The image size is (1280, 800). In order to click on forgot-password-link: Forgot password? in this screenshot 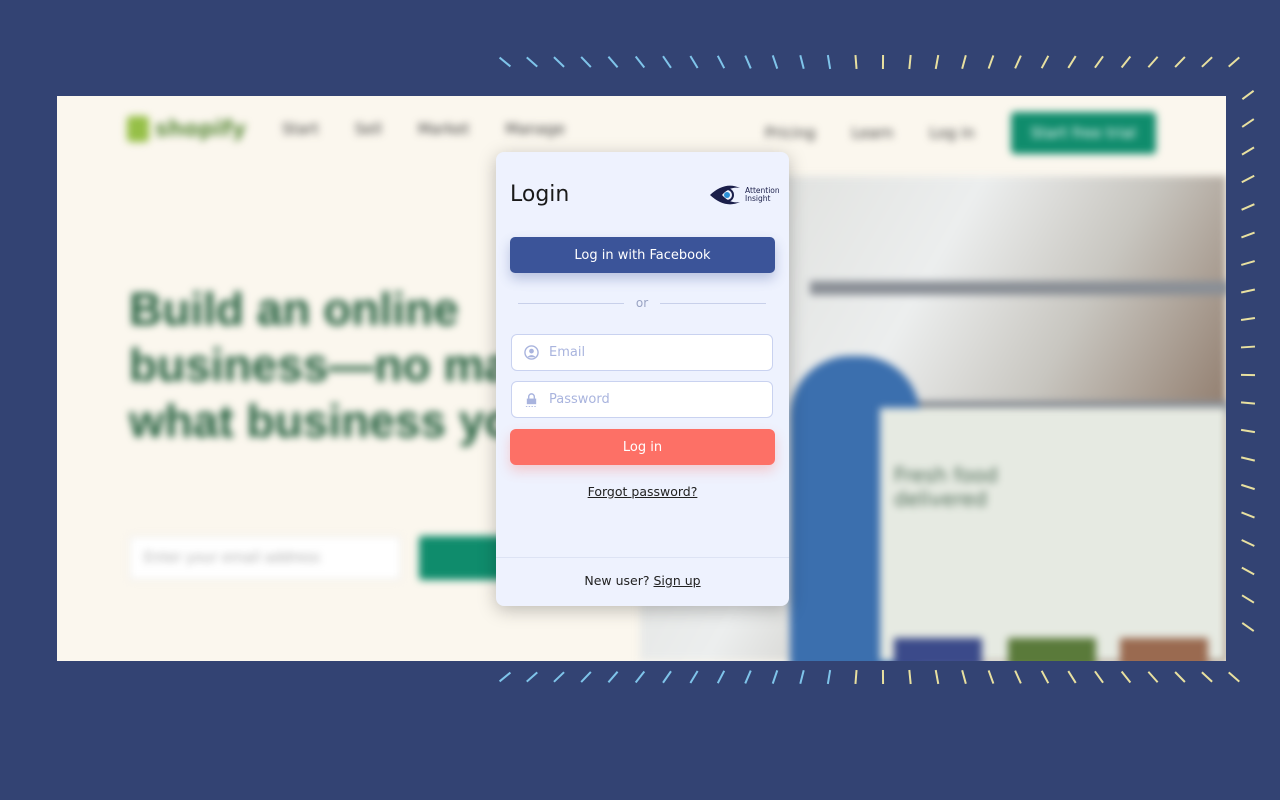, I will do `click(642, 491)`.